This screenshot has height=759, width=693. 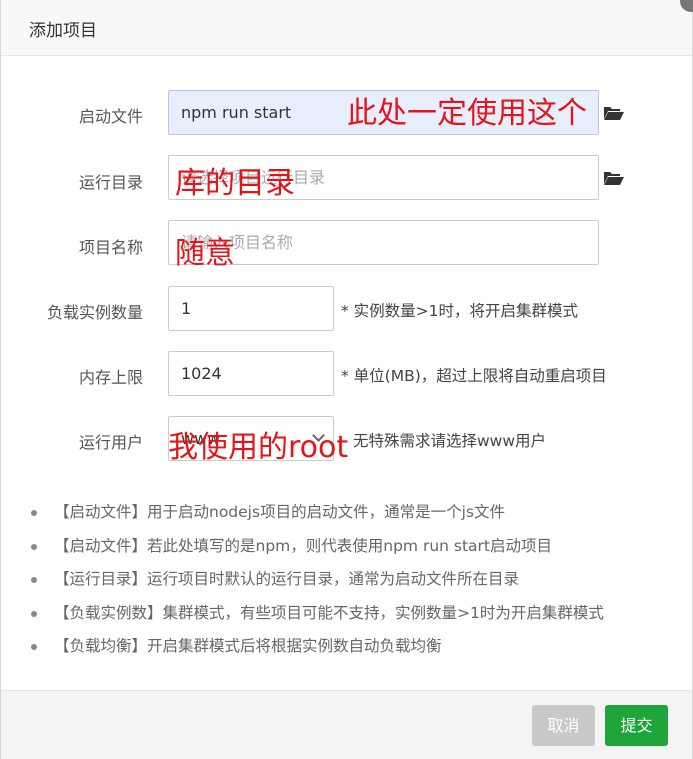 I want to click on run-dir-label: 运行目录, so click(x=110, y=182).